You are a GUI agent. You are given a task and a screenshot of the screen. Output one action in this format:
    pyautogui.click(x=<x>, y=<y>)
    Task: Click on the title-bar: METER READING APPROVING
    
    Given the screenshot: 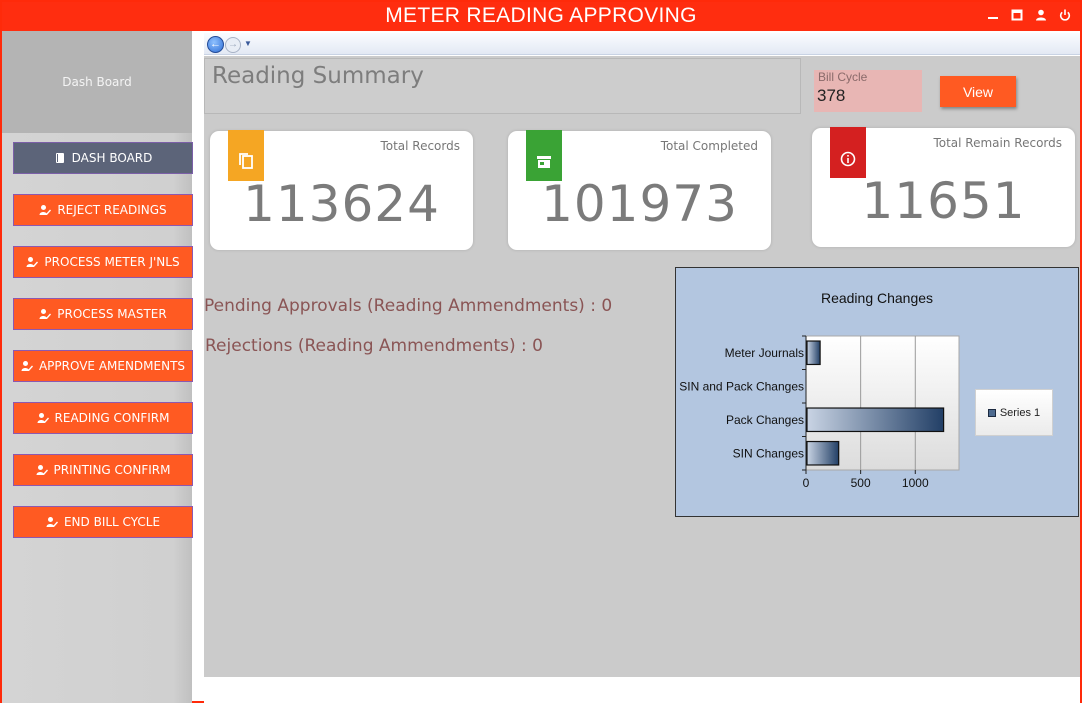 What is the action you would take?
    pyautogui.click(x=541, y=16)
    